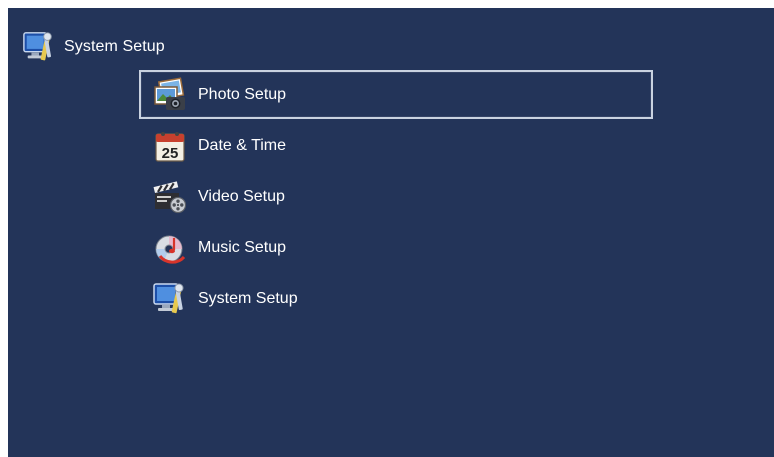  Describe the element at coordinates (396, 145) in the screenshot. I see `menu-item-date-time: 25 Date & Time` at that location.